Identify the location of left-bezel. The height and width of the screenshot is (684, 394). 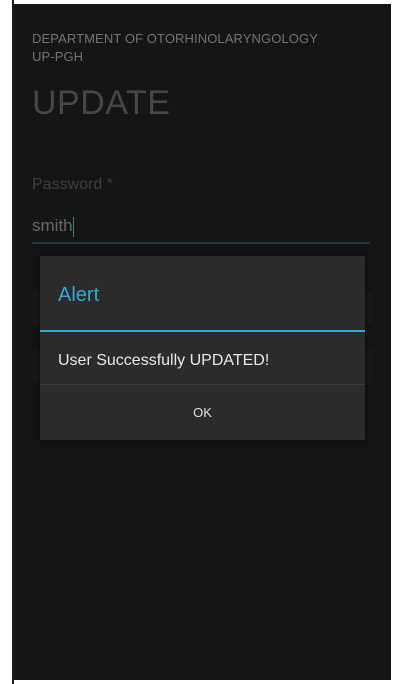
(7, 342).